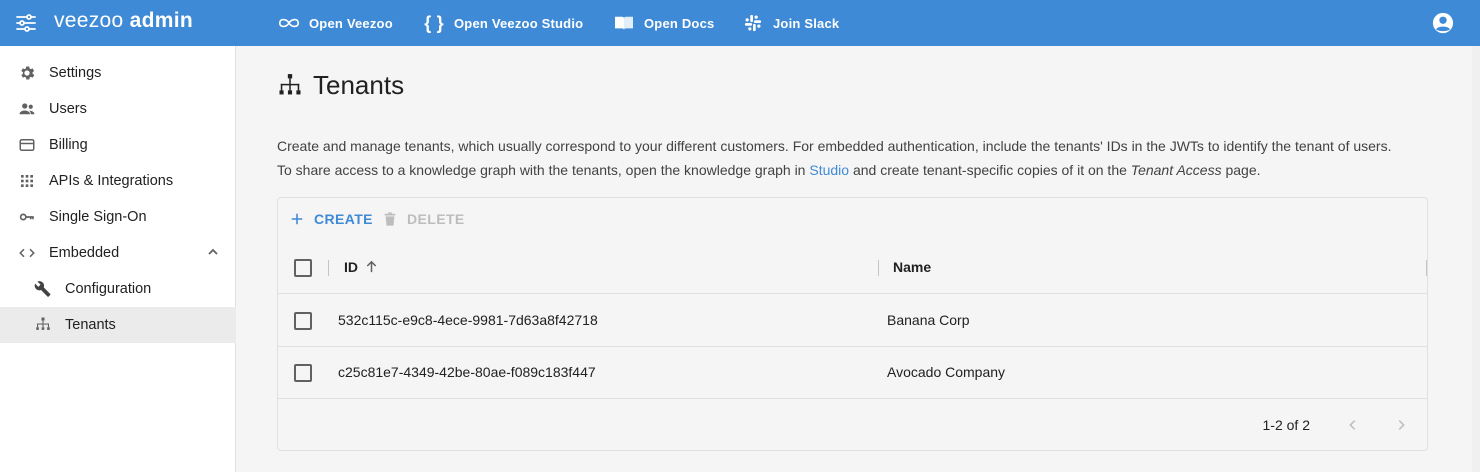  What do you see at coordinates (852, 424) in the screenshot?
I see `grid-footer: 1-2 of 2` at bounding box center [852, 424].